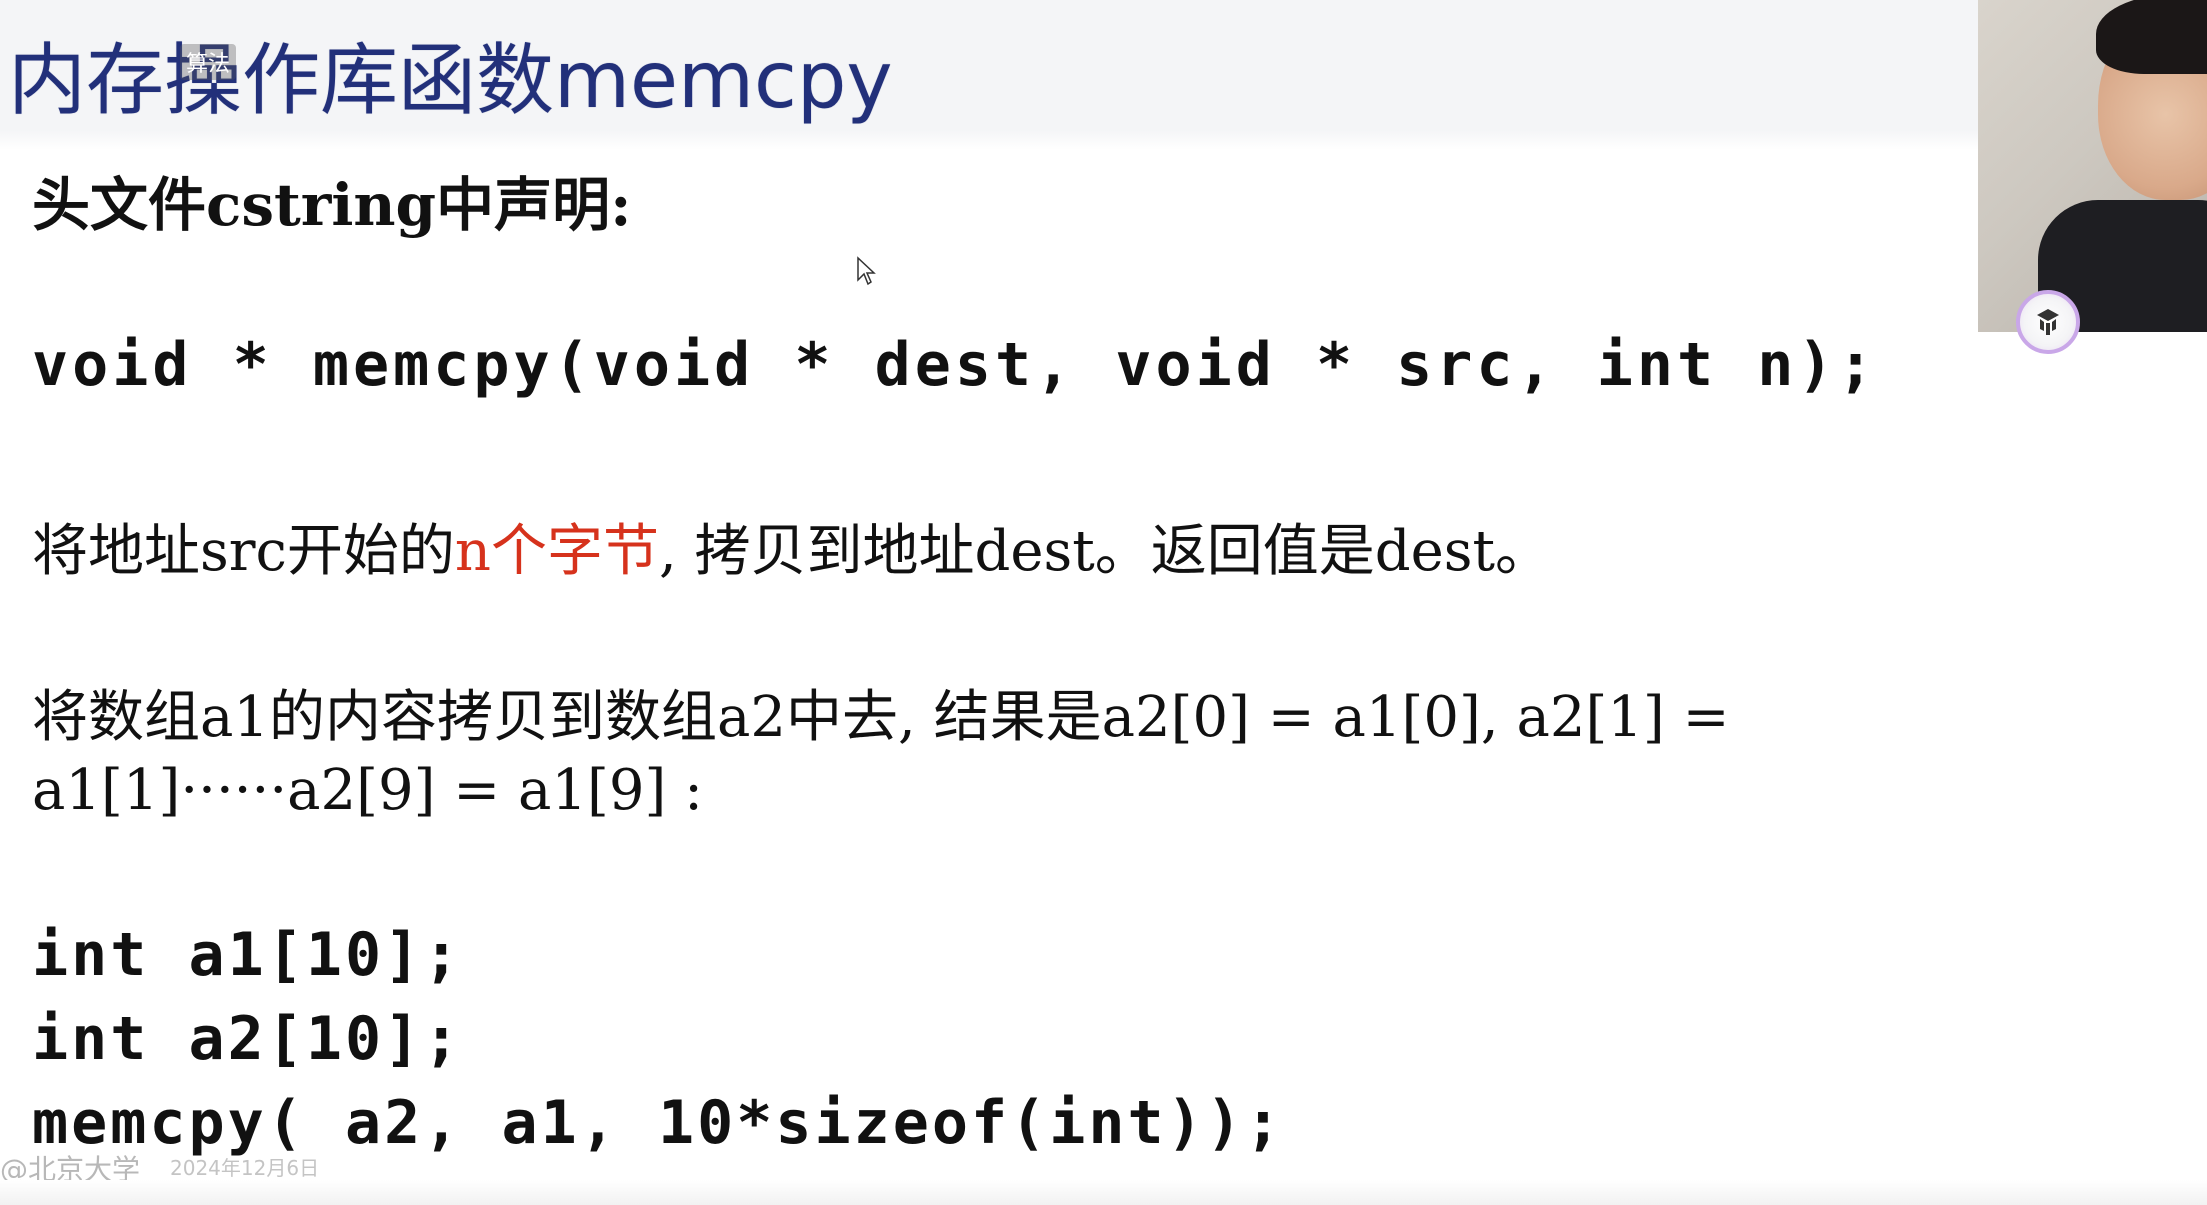 The image size is (2207, 1205). Describe the element at coordinates (245, 1168) in the screenshot. I see `footer-date: 2024年12月6日` at that location.